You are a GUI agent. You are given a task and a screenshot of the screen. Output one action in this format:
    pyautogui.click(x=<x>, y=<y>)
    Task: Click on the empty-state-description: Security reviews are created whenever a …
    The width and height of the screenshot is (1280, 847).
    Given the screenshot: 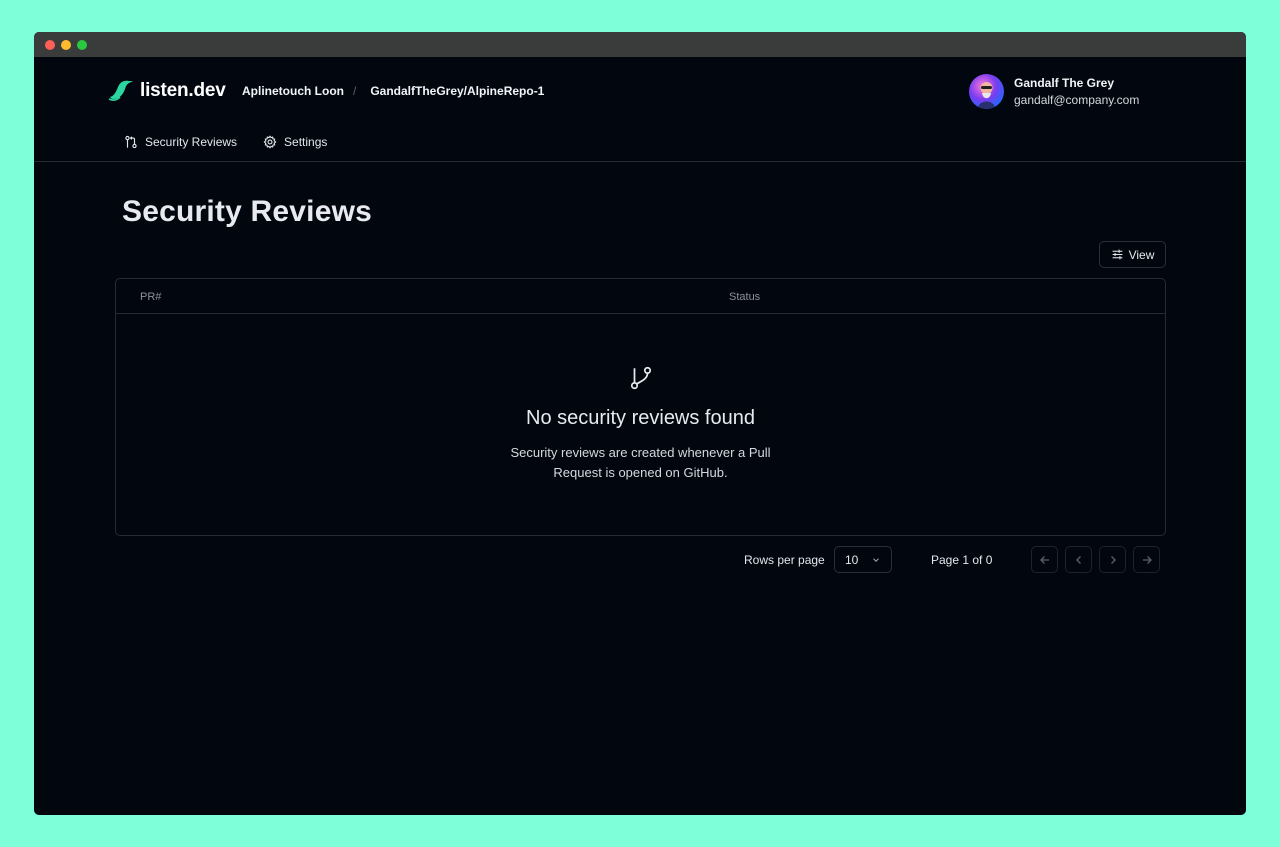 What is the action you would take?
    pyautogui.click(x=640, y=462)
    